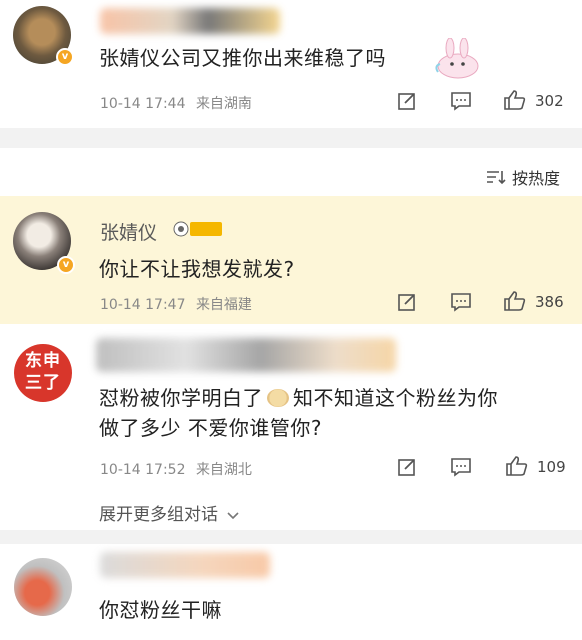  What do you see at coordinates (278, 398) in the screenshot?
I see `grin-emoji-icon` at bounding box center [278, 398].